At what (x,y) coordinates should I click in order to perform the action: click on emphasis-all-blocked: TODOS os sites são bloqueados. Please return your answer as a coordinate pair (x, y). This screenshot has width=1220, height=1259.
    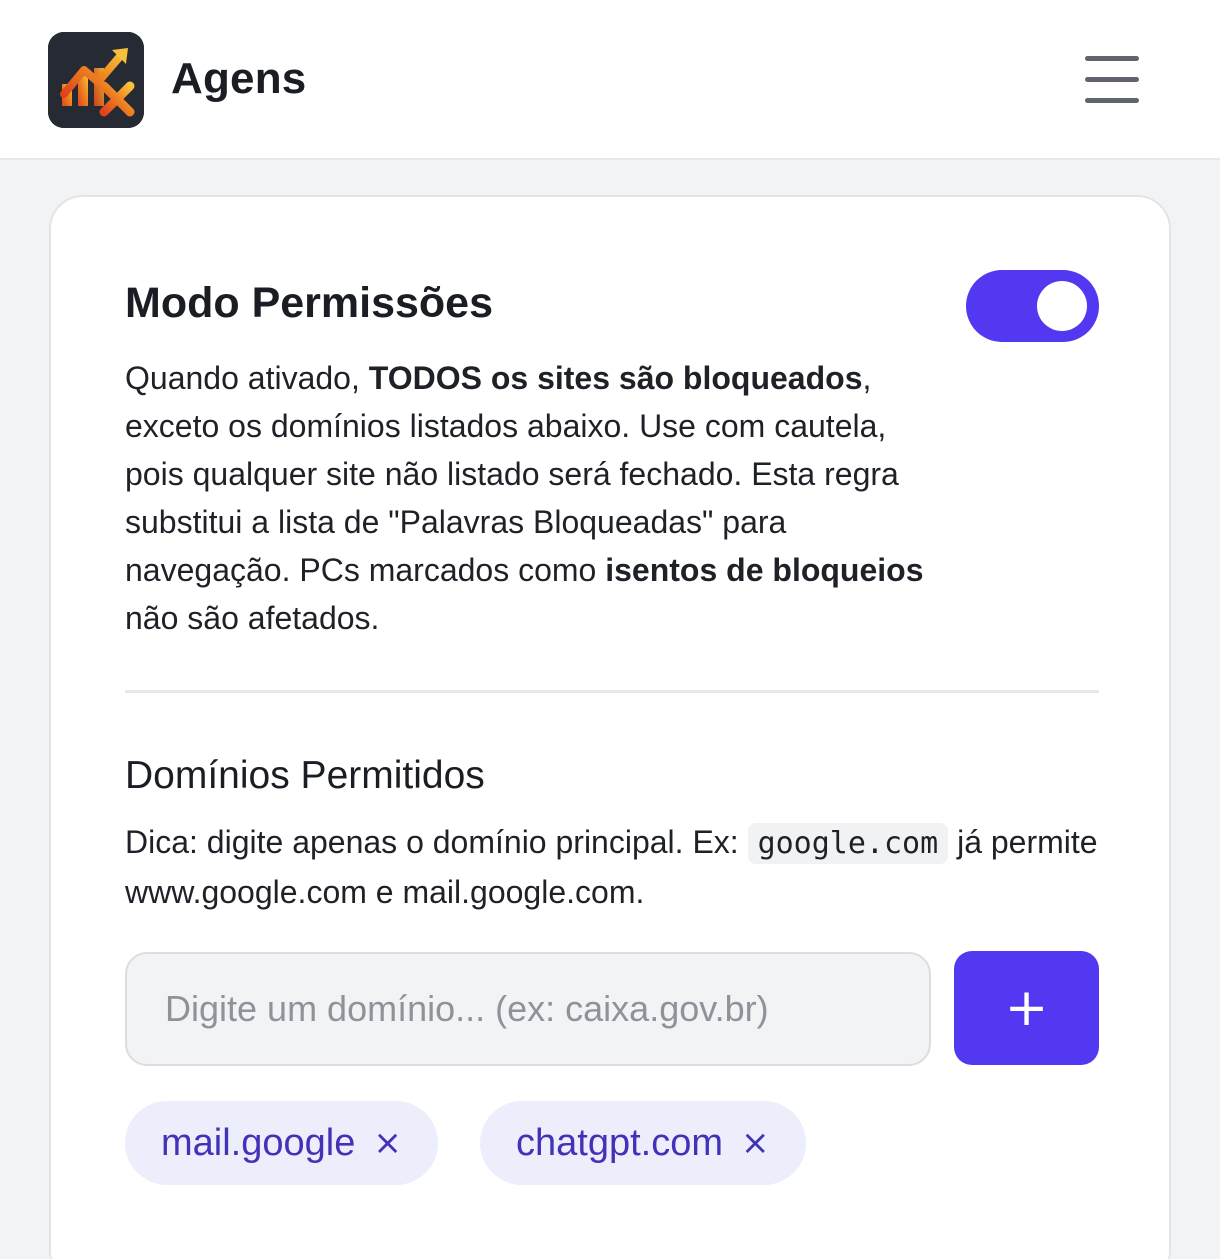
    Looking at the image, I should click on (615, 378).